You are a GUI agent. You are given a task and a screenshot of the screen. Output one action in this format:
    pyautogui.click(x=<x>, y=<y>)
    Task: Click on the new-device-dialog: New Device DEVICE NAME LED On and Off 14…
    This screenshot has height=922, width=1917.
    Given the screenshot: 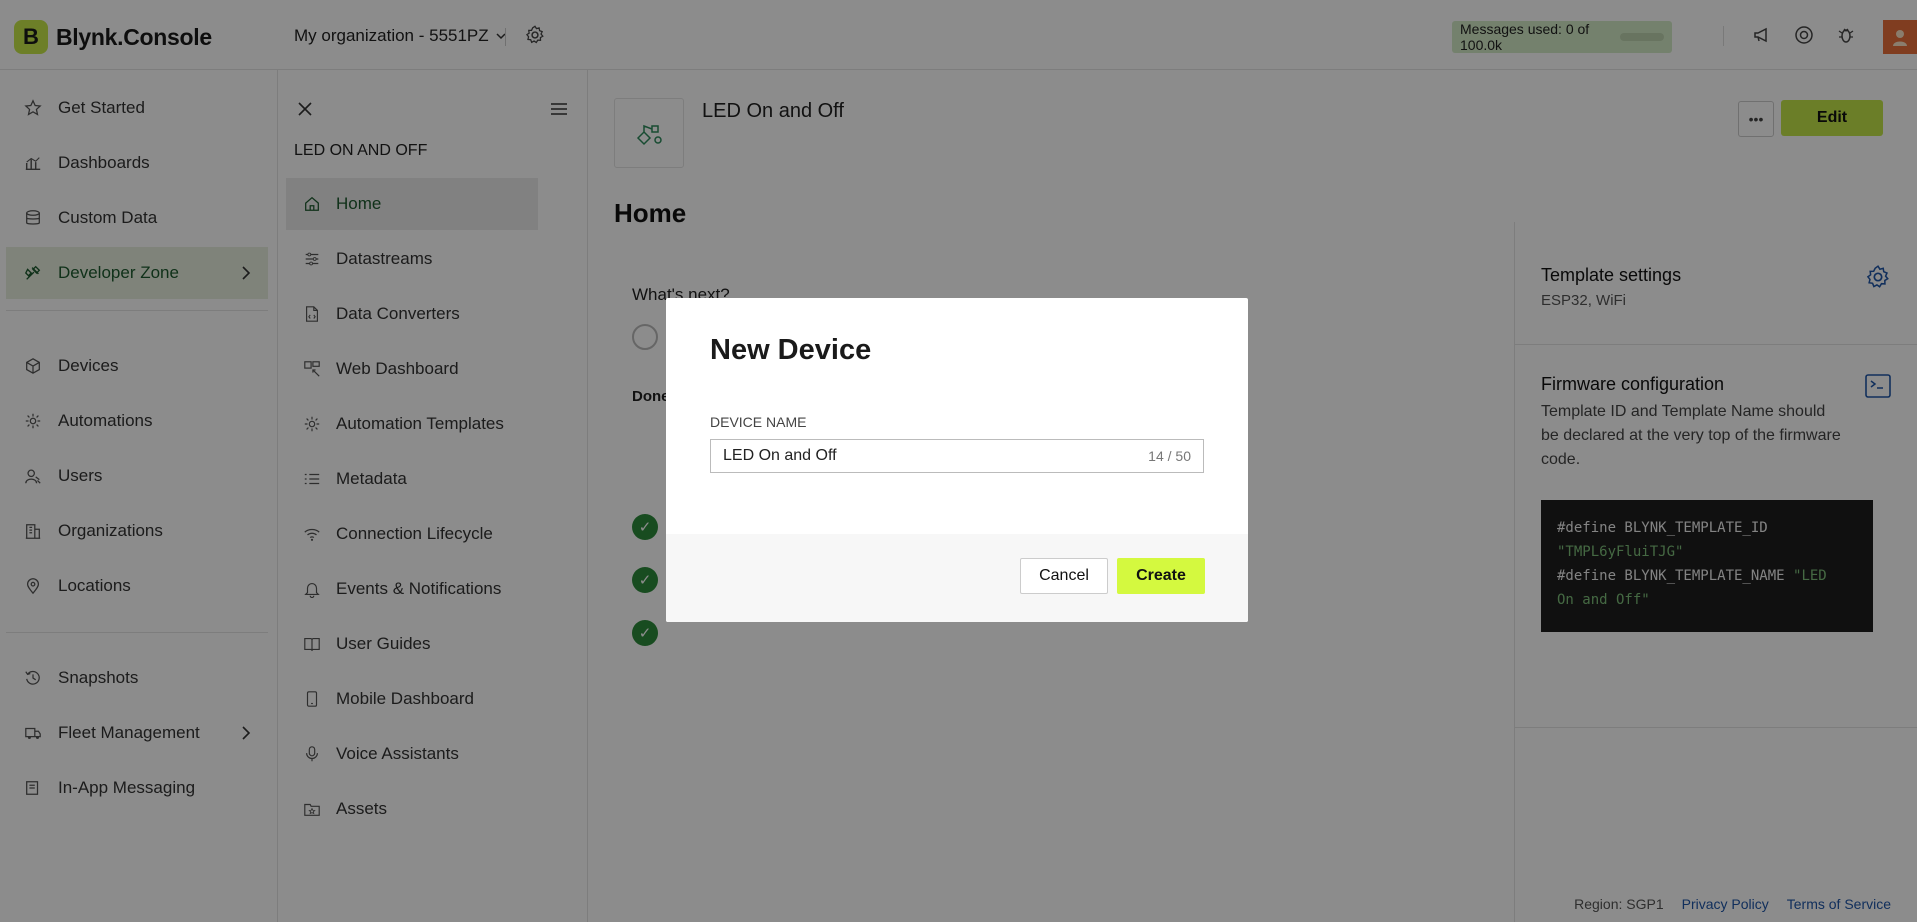 What is the action you would take?
    pyautogui.click(x=957, y=460)
    